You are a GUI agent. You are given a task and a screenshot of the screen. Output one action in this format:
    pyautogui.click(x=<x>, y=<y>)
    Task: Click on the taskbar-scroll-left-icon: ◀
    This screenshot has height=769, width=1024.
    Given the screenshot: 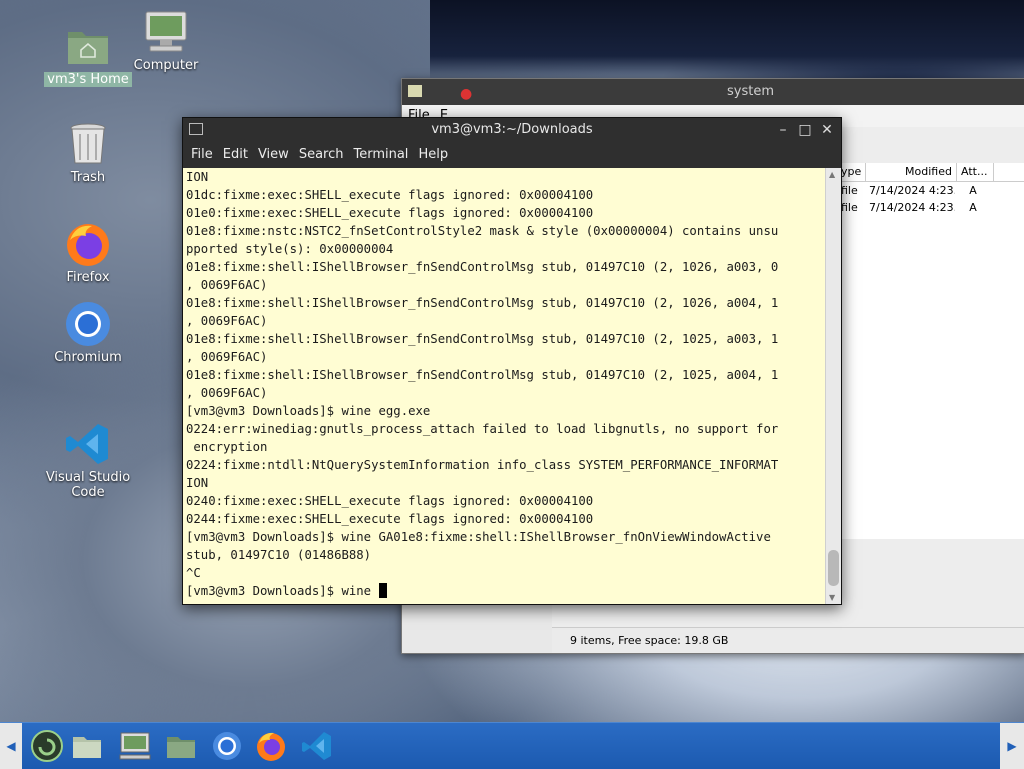 What is the action you would take?
    pyautogui.click(x=11, y=746)
    